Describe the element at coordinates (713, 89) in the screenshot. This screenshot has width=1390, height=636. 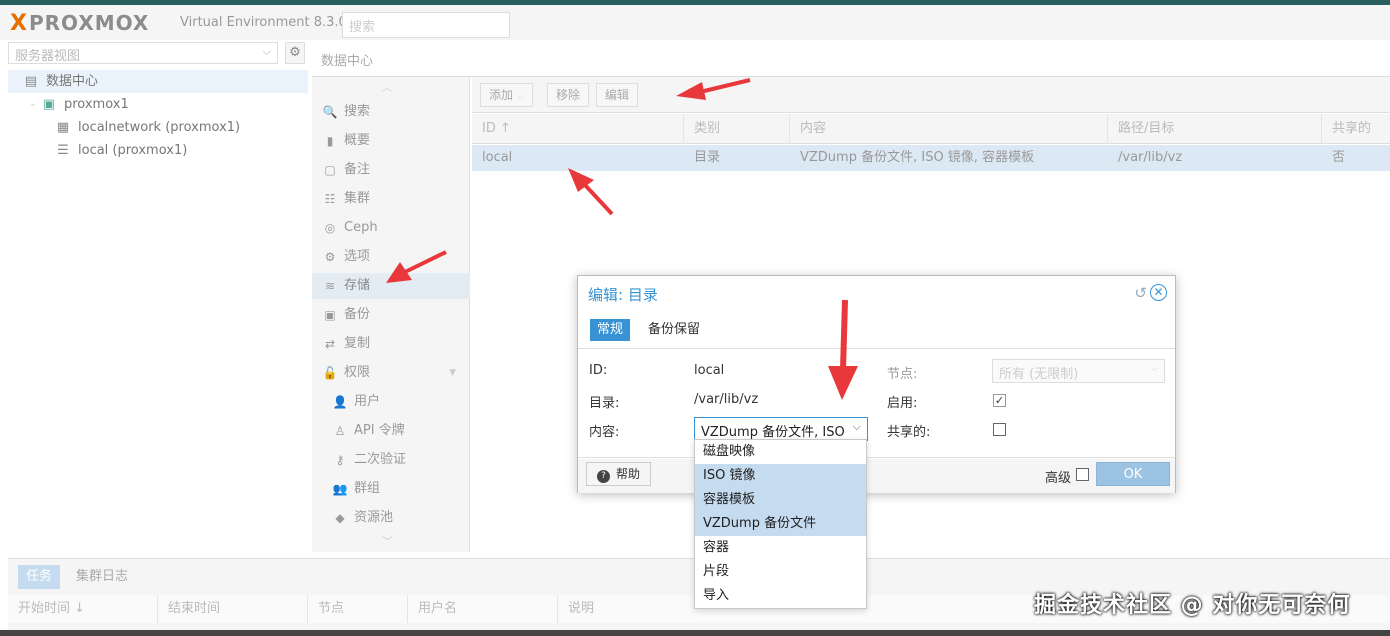
I see `annotation-arrow-edit` at that location.